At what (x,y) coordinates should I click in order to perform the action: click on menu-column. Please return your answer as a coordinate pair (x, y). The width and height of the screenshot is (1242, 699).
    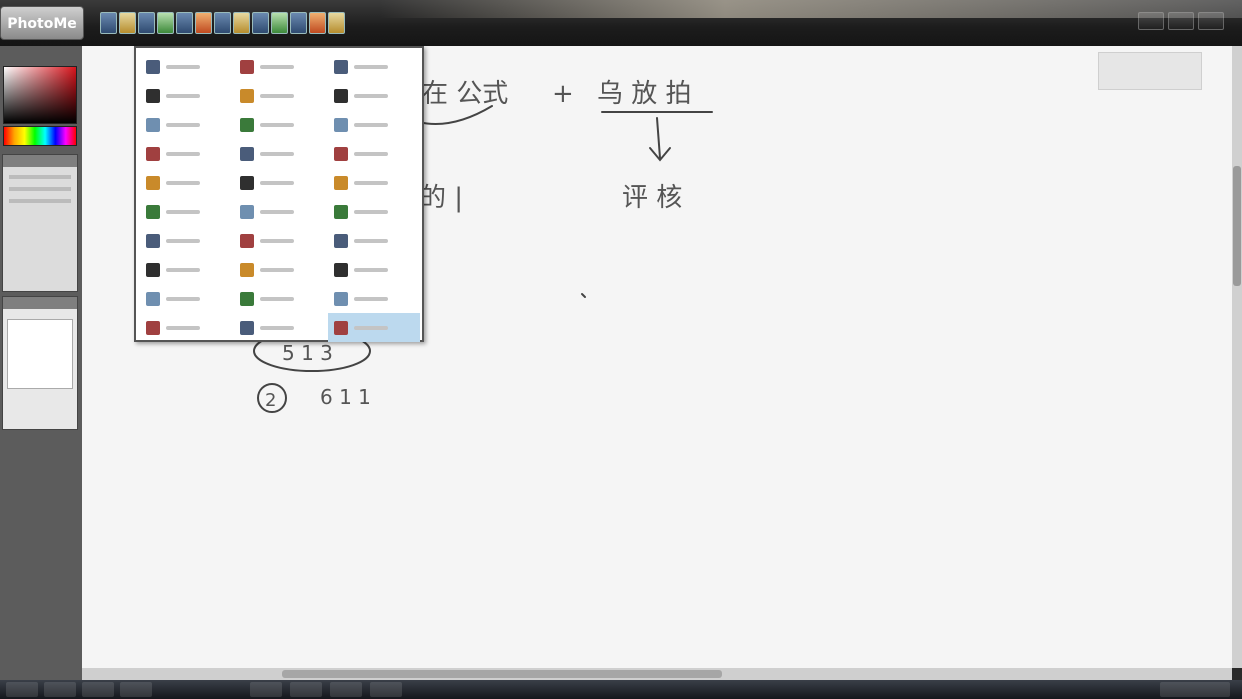
    Looking at the image, I should click on (280, 197).